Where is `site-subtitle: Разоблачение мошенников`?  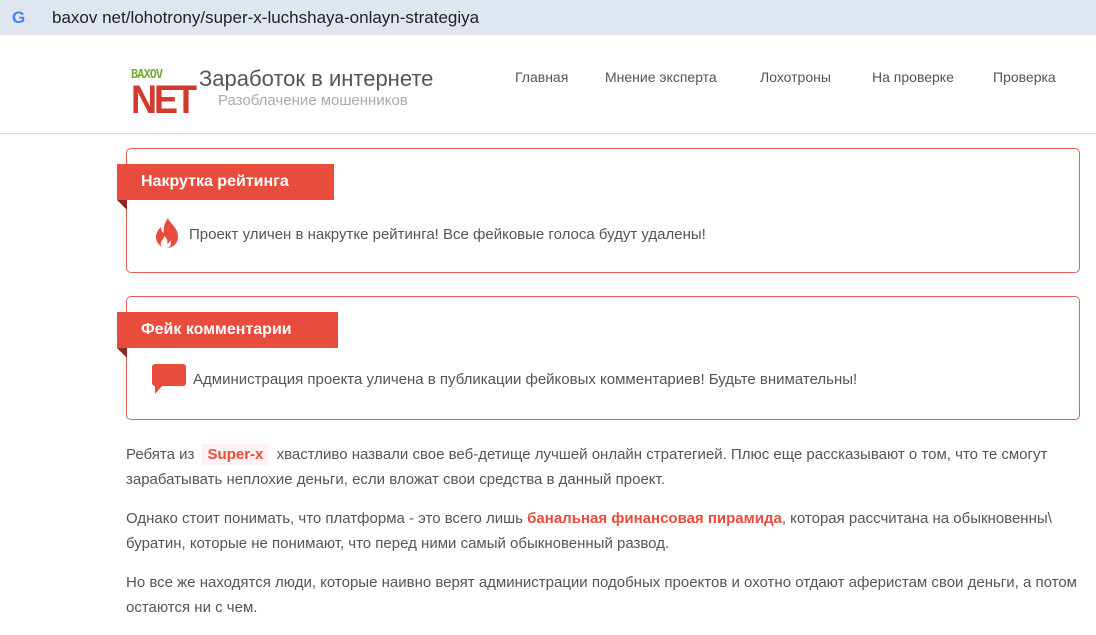 site-subtitle: Разоблачение мошенников is located at coordinates (313, 100).